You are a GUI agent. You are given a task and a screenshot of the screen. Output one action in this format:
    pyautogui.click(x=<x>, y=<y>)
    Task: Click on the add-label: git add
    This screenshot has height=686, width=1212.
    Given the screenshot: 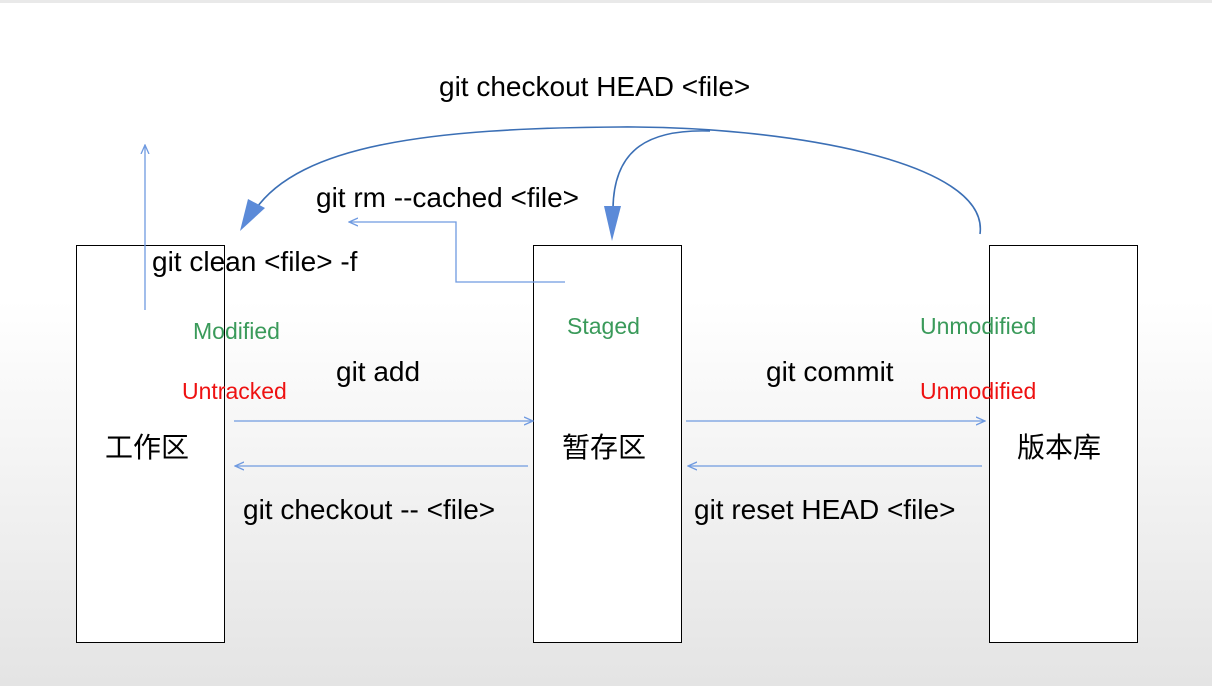 What is the action you would take?
    pyautogui.click(x=378, y=371)
    